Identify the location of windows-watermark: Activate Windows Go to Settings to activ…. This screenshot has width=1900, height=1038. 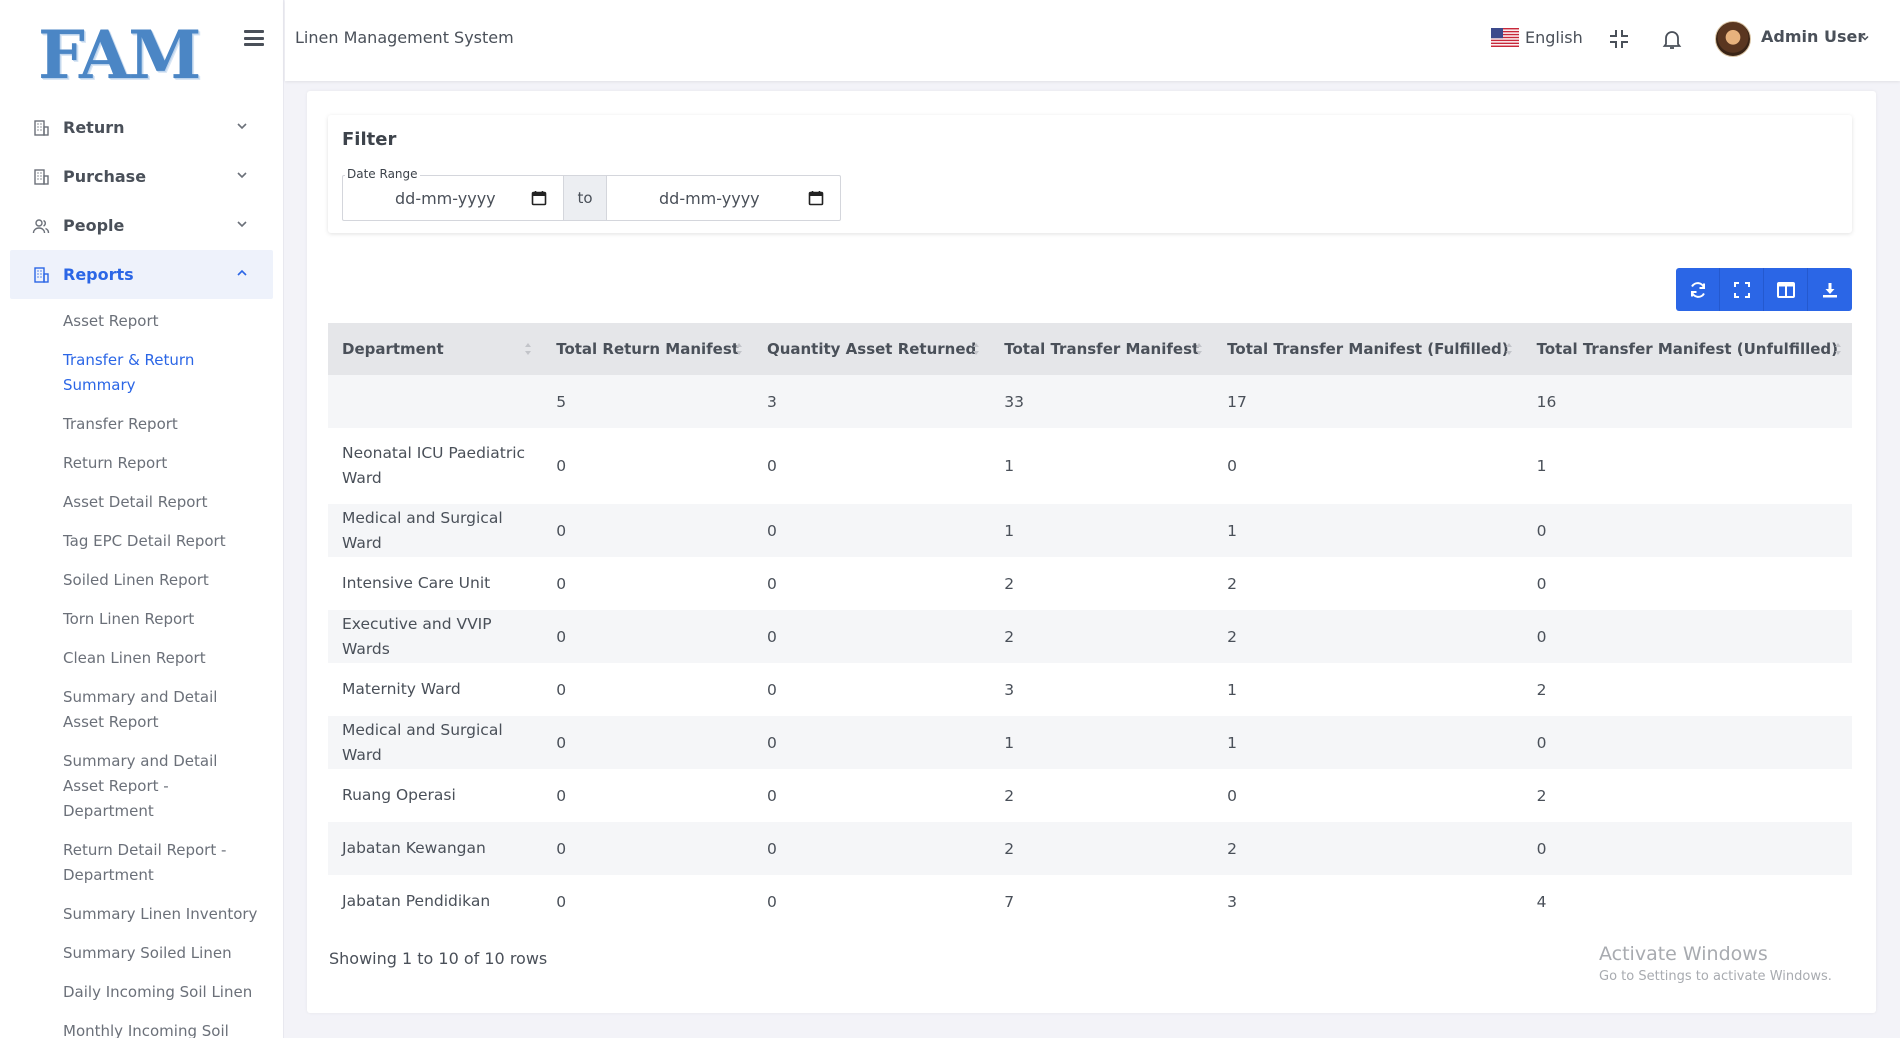
(1715, 963).